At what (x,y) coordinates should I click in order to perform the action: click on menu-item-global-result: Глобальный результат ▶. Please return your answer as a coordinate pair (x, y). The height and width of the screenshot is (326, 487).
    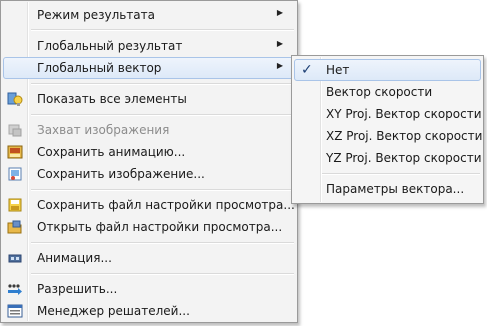
    Looking at the image, I should click on (149, 46).